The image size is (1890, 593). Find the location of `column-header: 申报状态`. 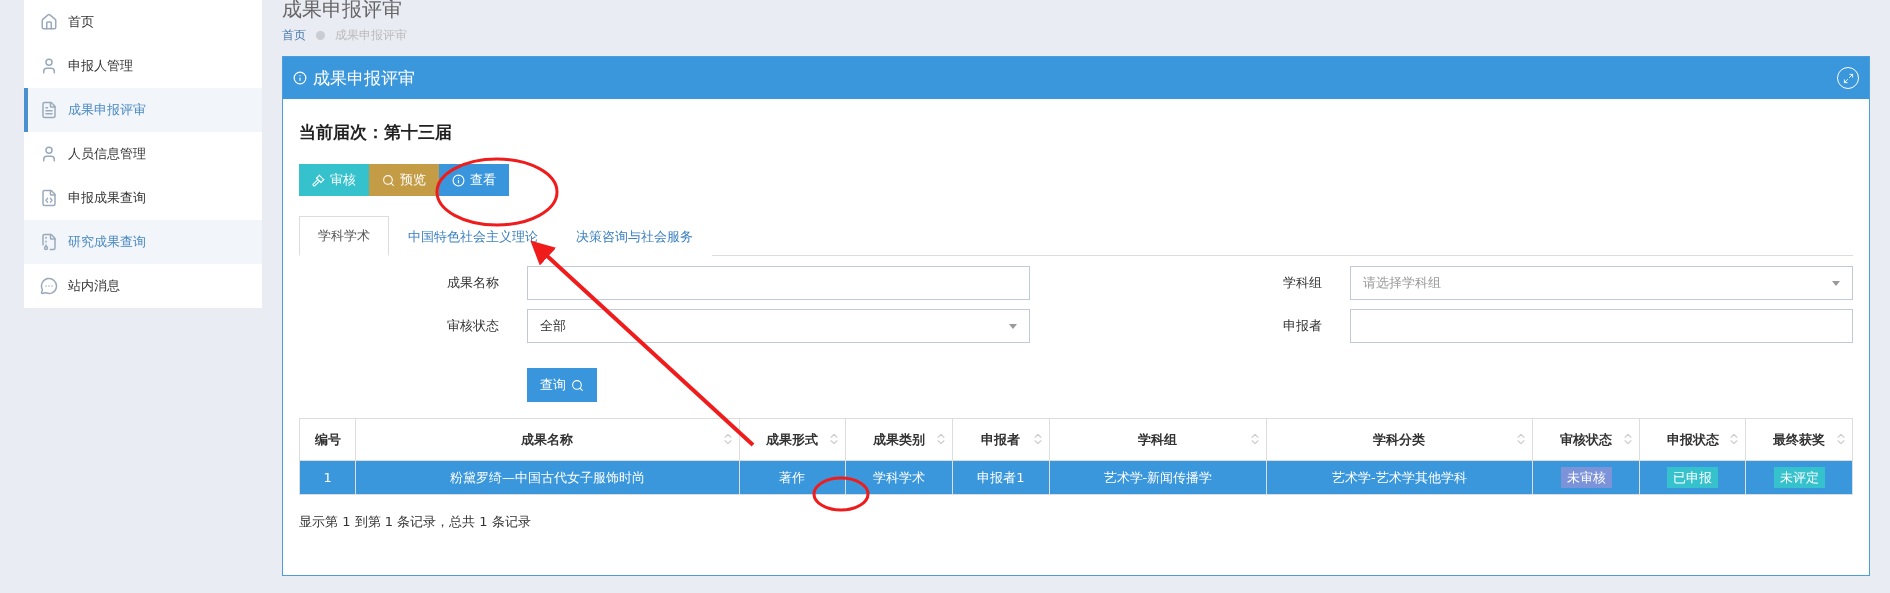

column-header: 申报状态 is located at coordinates (1692, 439).